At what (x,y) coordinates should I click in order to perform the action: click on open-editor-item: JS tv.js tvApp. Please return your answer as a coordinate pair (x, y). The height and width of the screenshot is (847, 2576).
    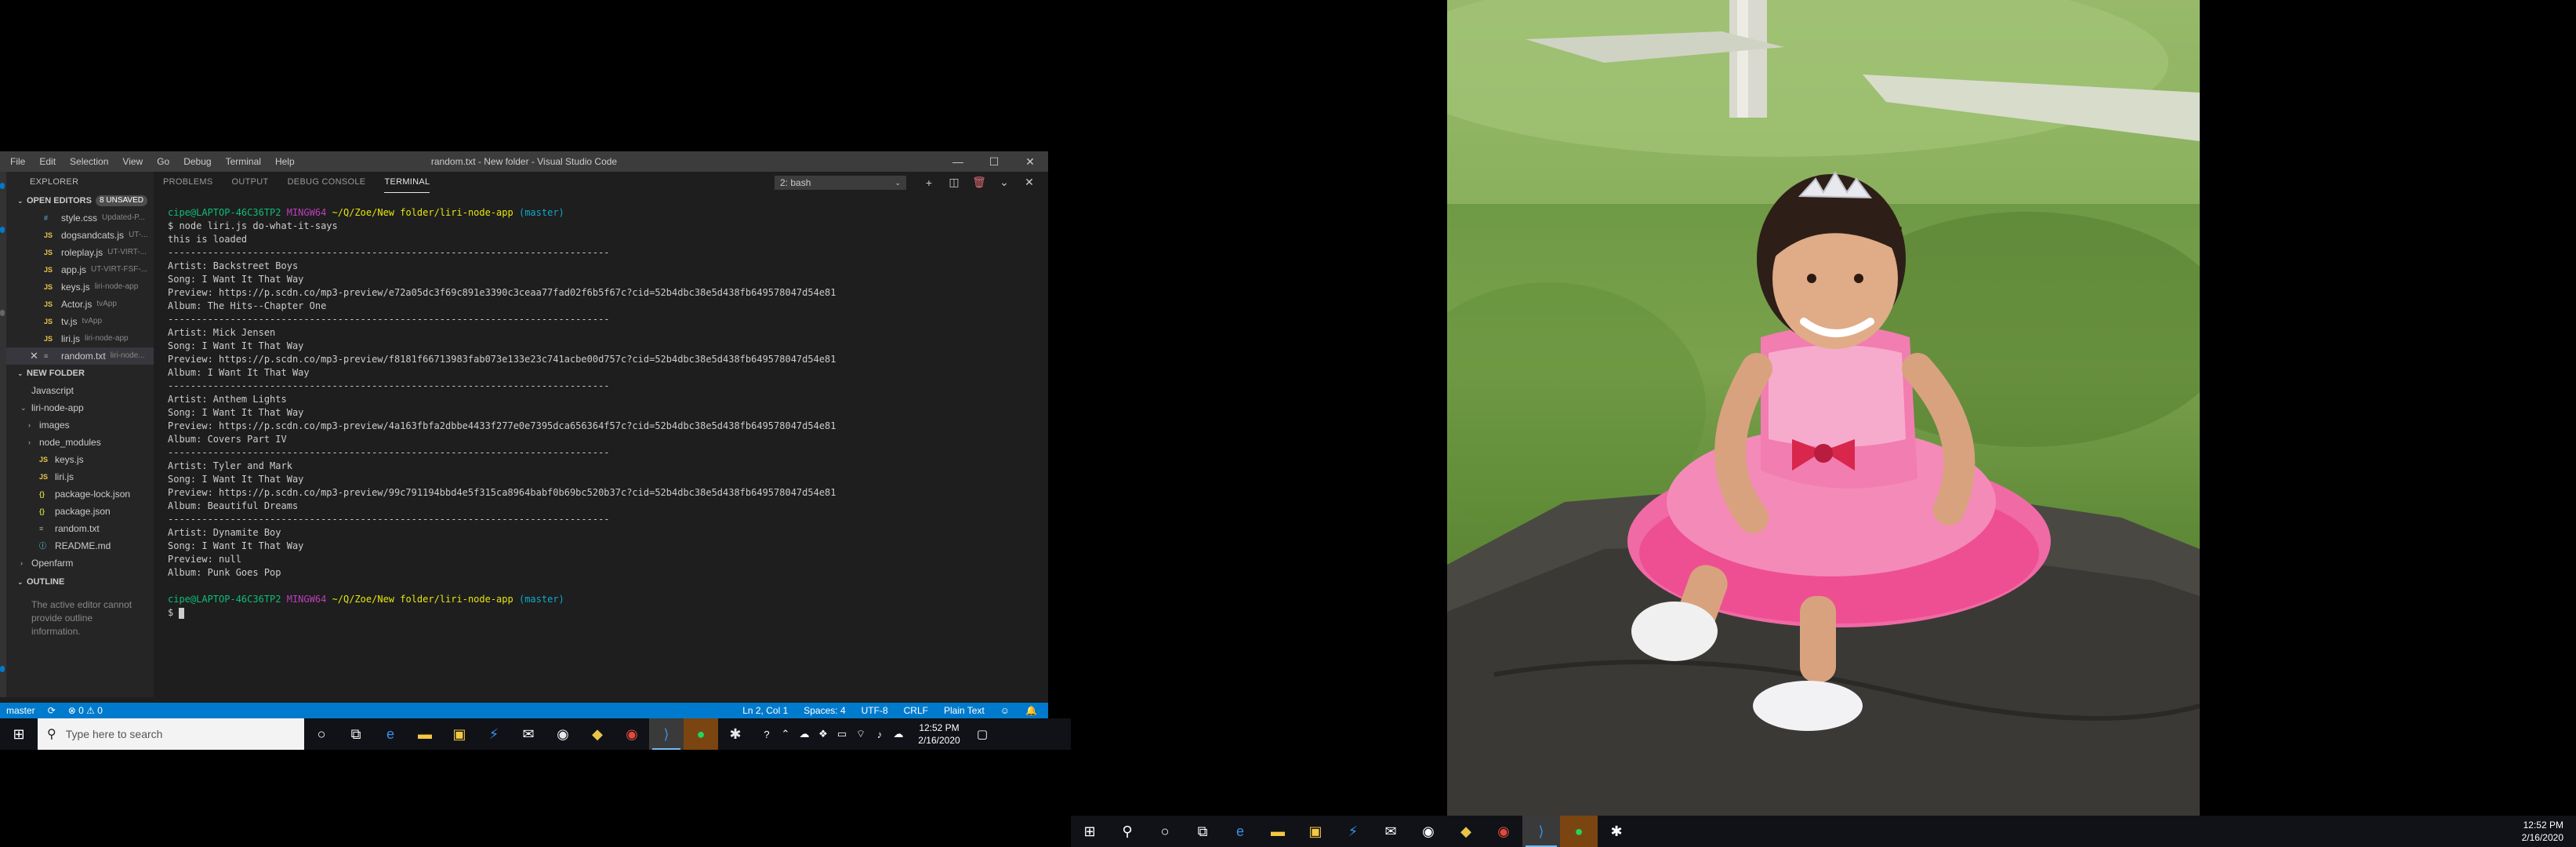
    Looking at the image, I should click on (80, 321).